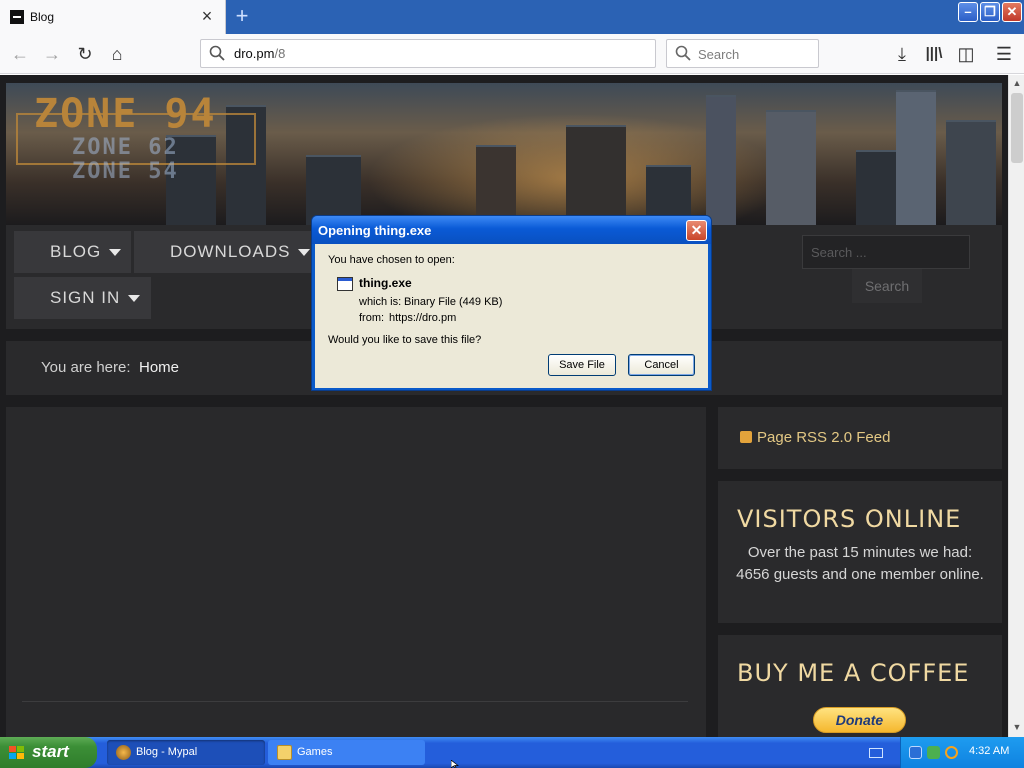 The image size is (1024, 768). Describe the element at coordinates (512, 17) in the screenshot. I see `browser-tab-strip: Blog × + – ❐ ✕` at that location.